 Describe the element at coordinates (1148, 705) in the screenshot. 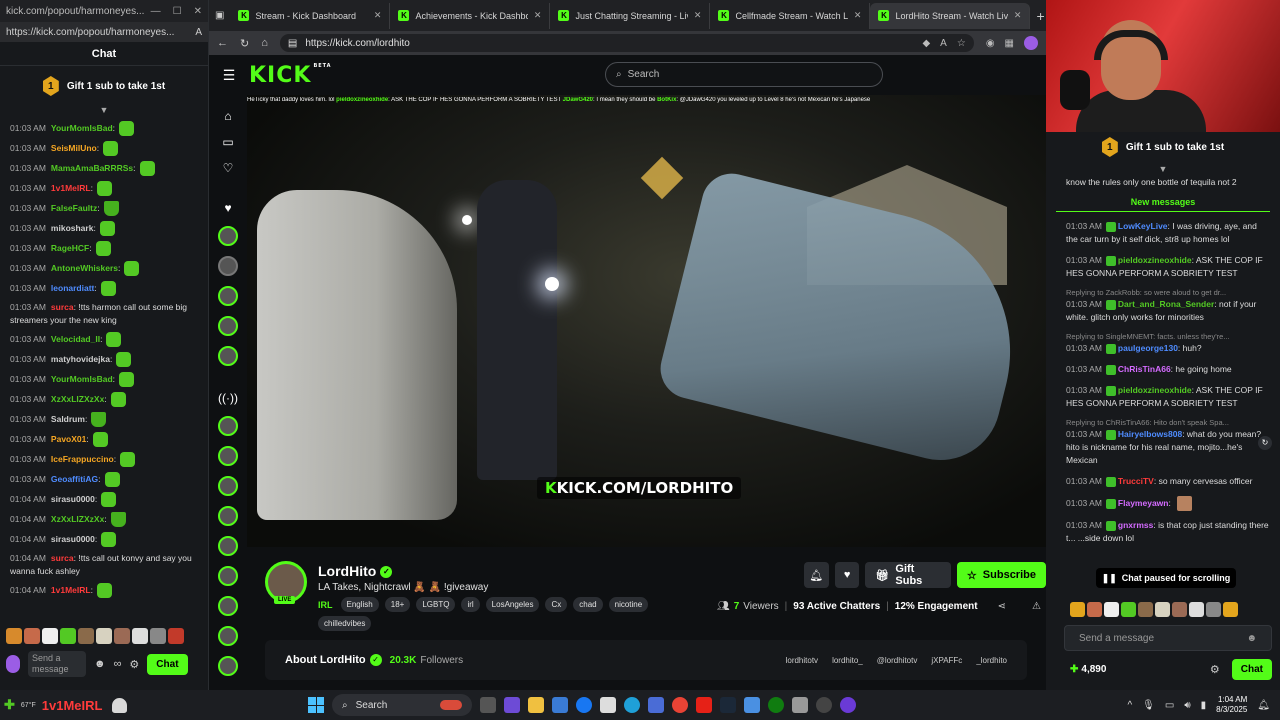

I see `tray-mic-icon: 🎙︎` at that location.